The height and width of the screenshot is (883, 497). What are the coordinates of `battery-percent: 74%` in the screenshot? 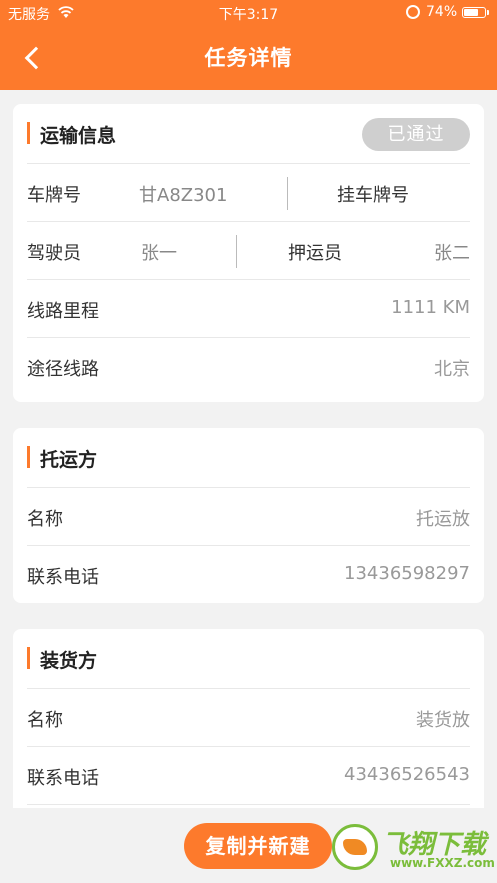 It's located at (442, 12).